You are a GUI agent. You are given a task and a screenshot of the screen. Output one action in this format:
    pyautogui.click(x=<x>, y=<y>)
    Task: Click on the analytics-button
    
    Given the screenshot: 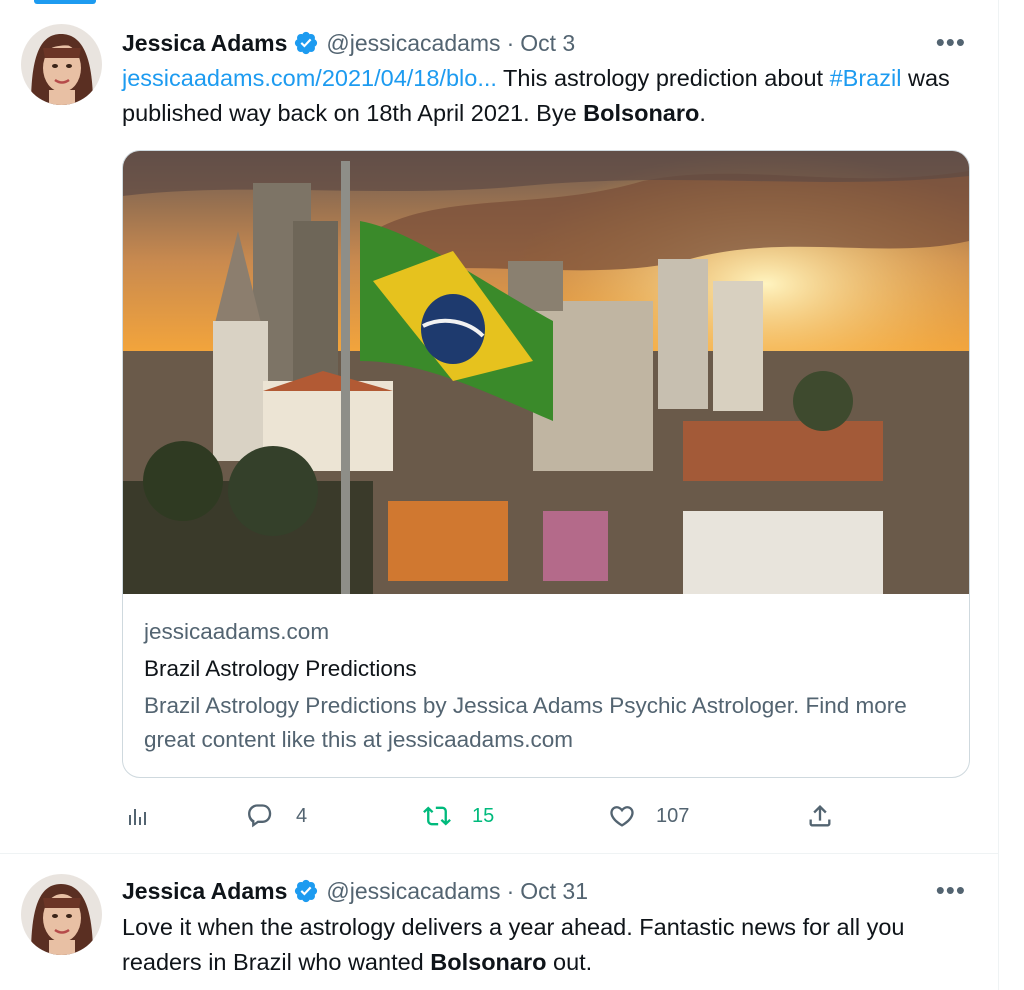 What is the action you would take?
    pyautogui.click(x=138, y=816)
    